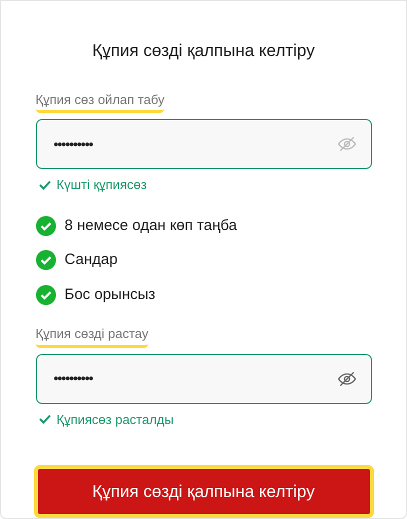  I want to click on field-hint: Құпиясөз расталды, so click(115, 419).